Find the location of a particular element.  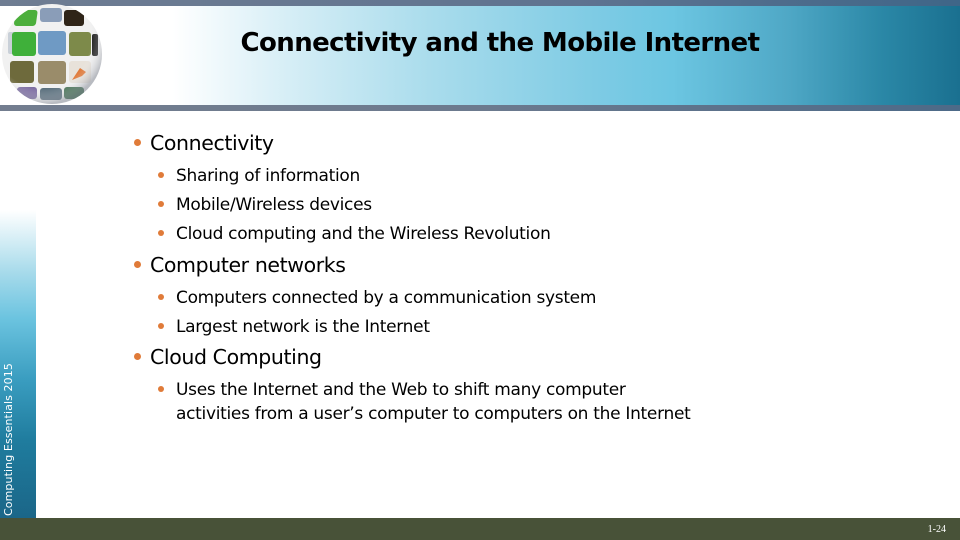

bullet-level1: Computer networks is located at coordinates (240, 265).